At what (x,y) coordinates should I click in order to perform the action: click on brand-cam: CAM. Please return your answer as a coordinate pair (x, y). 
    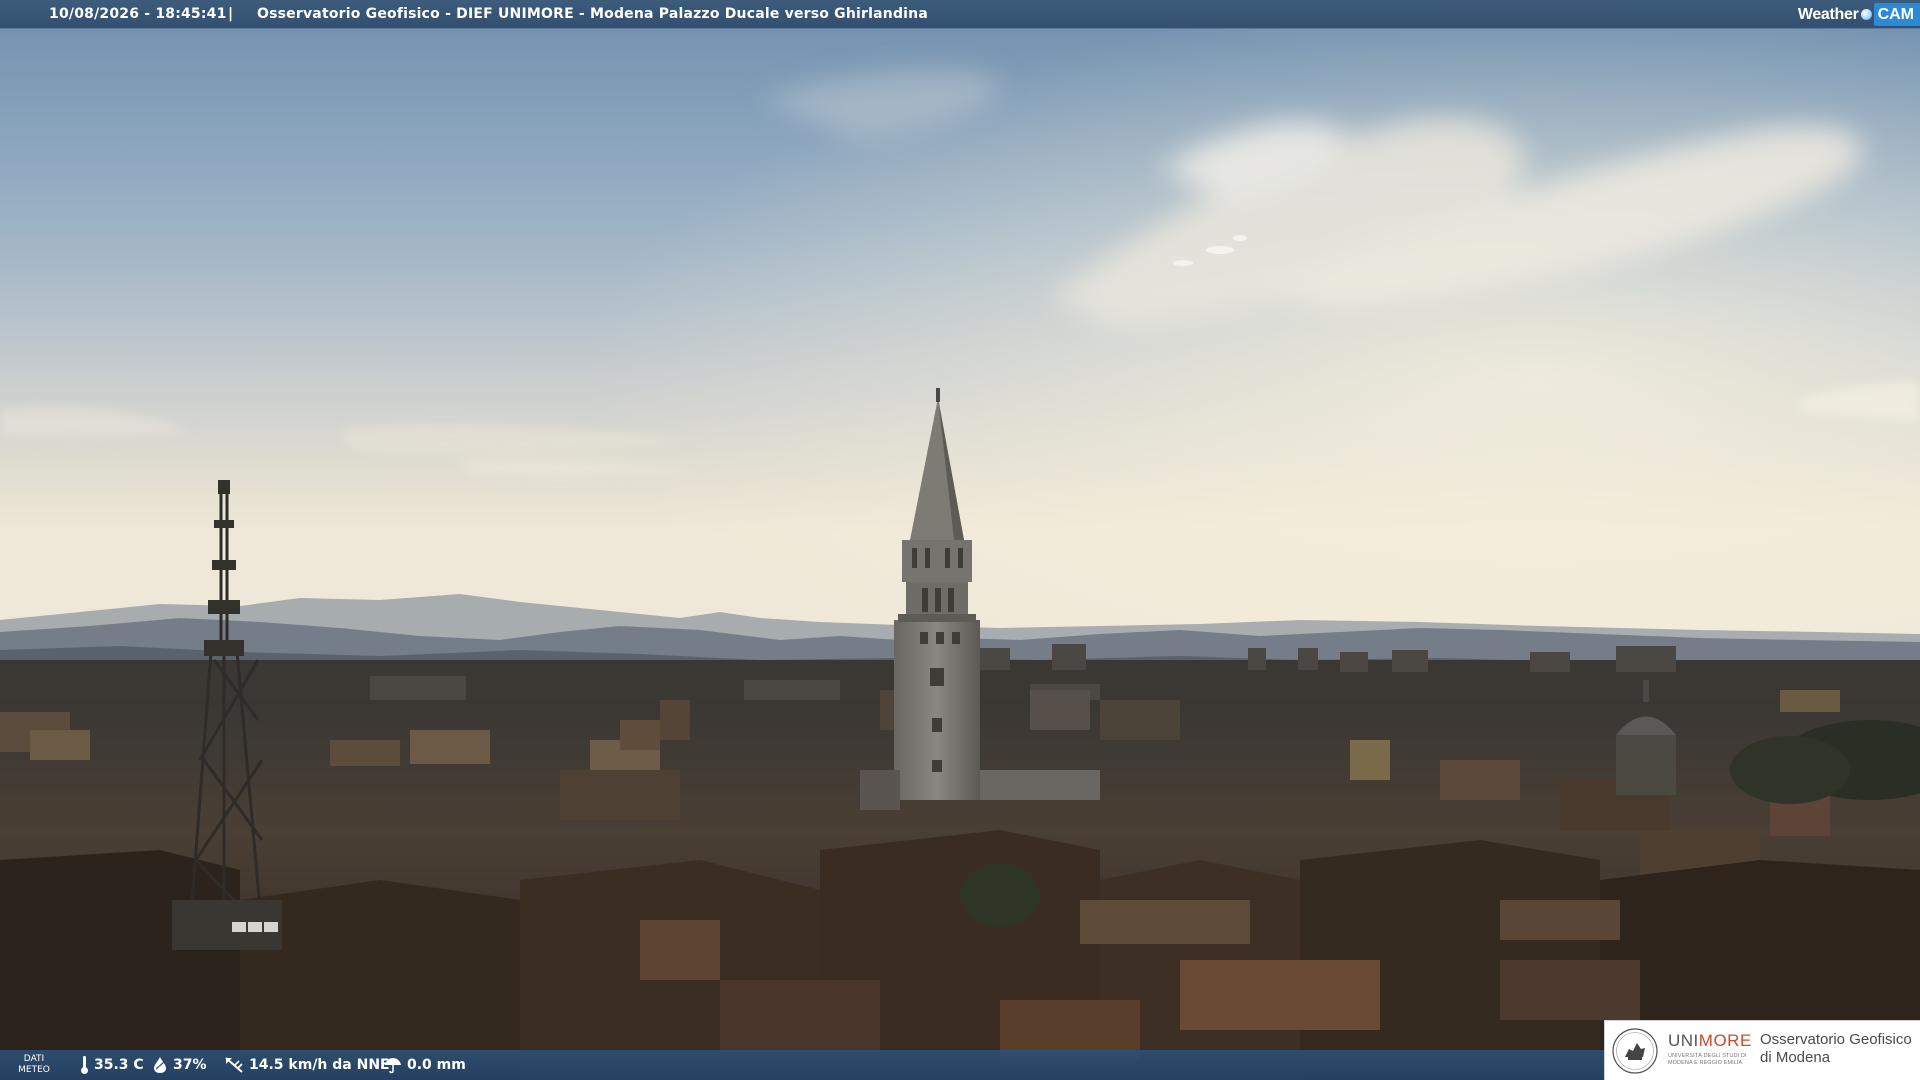
    Looking at the image, I should click on (1896, 14).